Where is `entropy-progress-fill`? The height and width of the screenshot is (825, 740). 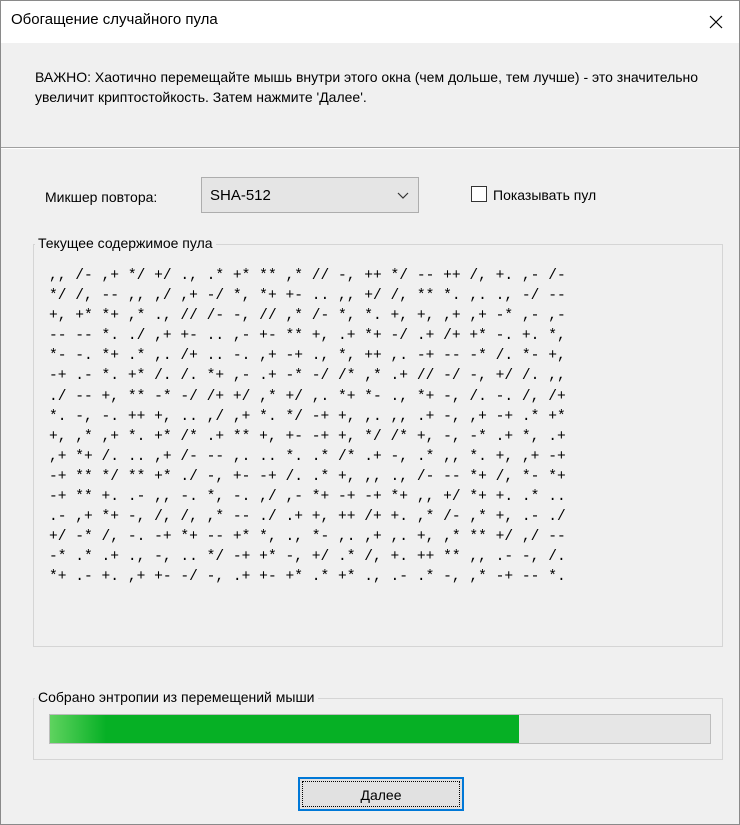 entropy-progress-fill is located at coordinates (284, 729).